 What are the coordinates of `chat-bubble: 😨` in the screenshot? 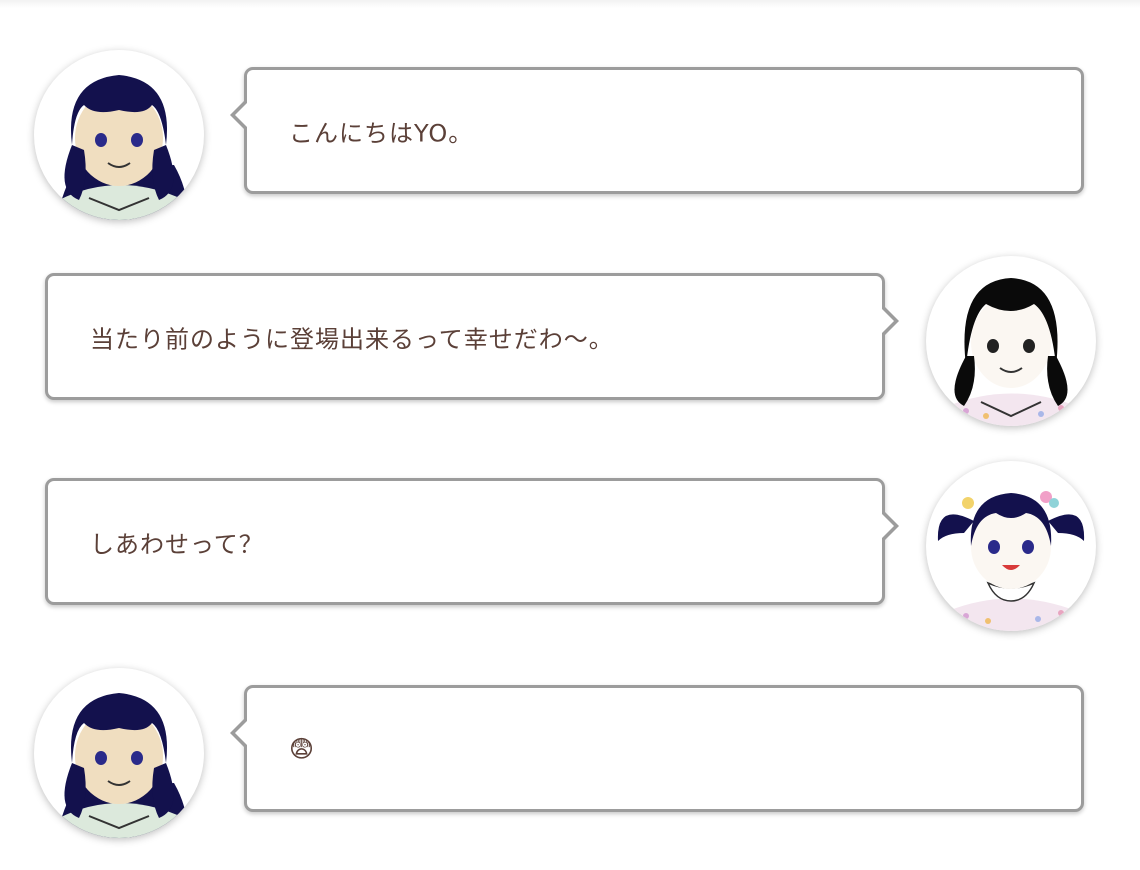 It's located at (657, 748).